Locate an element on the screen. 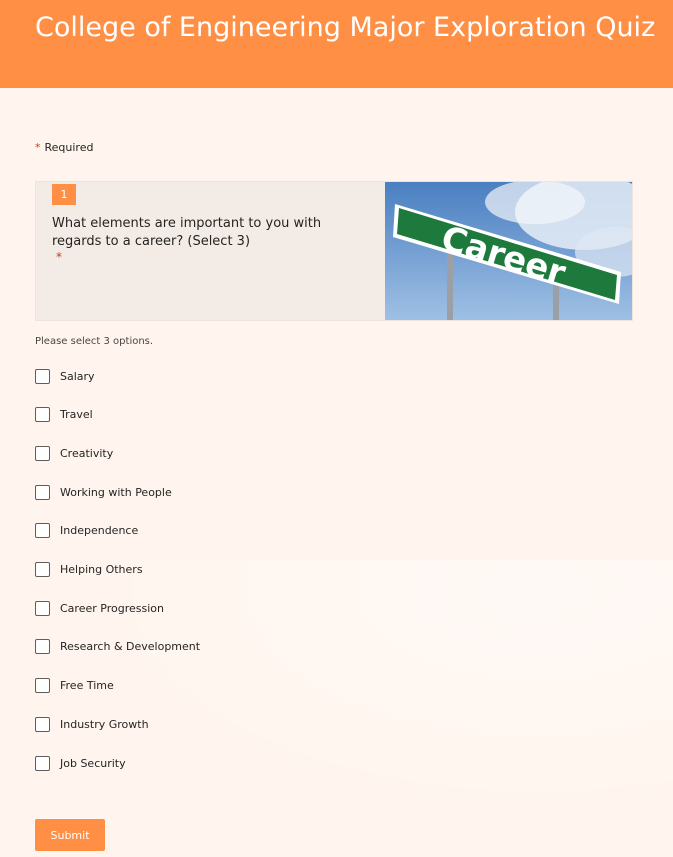 Image resolution: width=673 pixels, height=857 pixels. option-label: Job Security is located at coordinates (93, 763).